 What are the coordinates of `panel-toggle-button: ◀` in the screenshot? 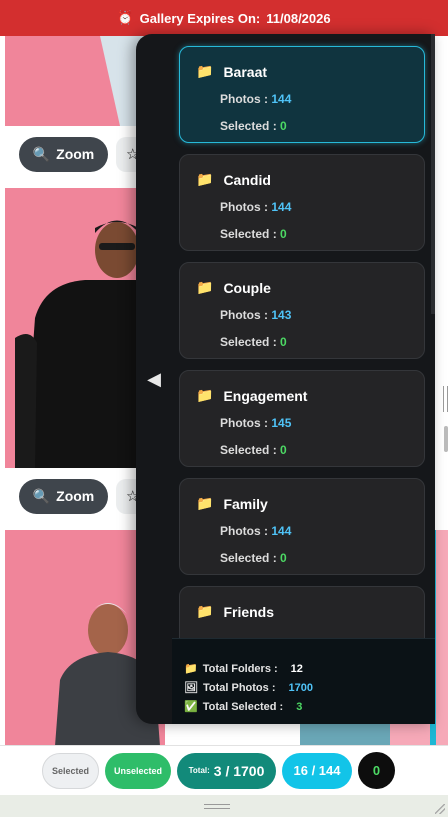 It's located at (154, 379).